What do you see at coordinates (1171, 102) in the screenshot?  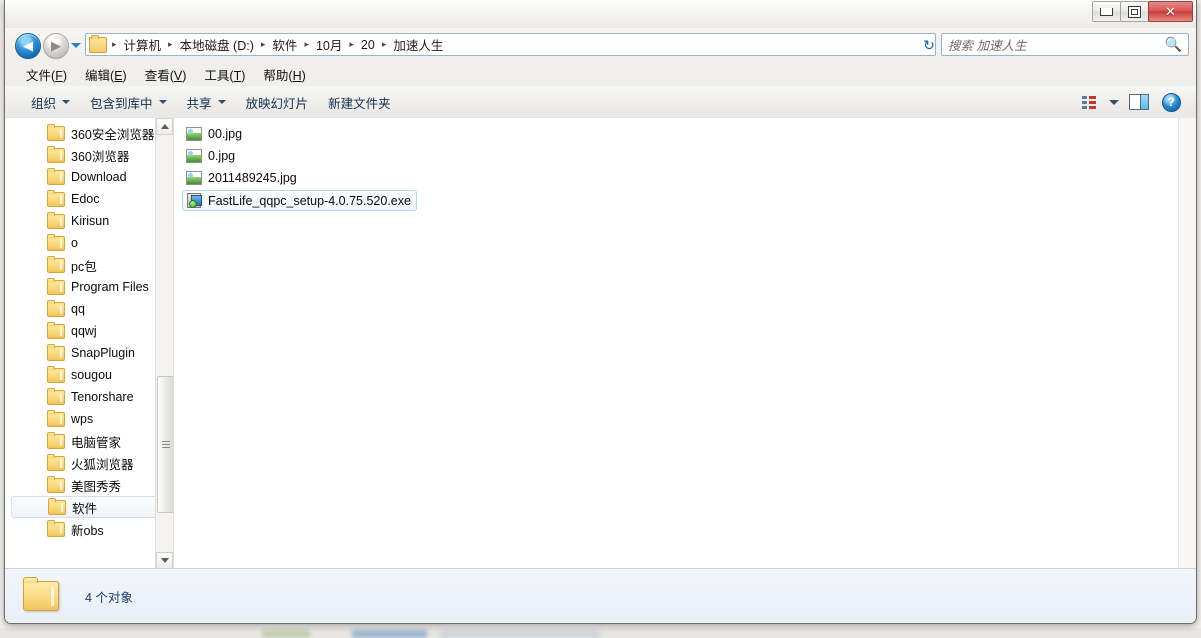 I see `help-button: ?` at bounding box center [1171, 102].